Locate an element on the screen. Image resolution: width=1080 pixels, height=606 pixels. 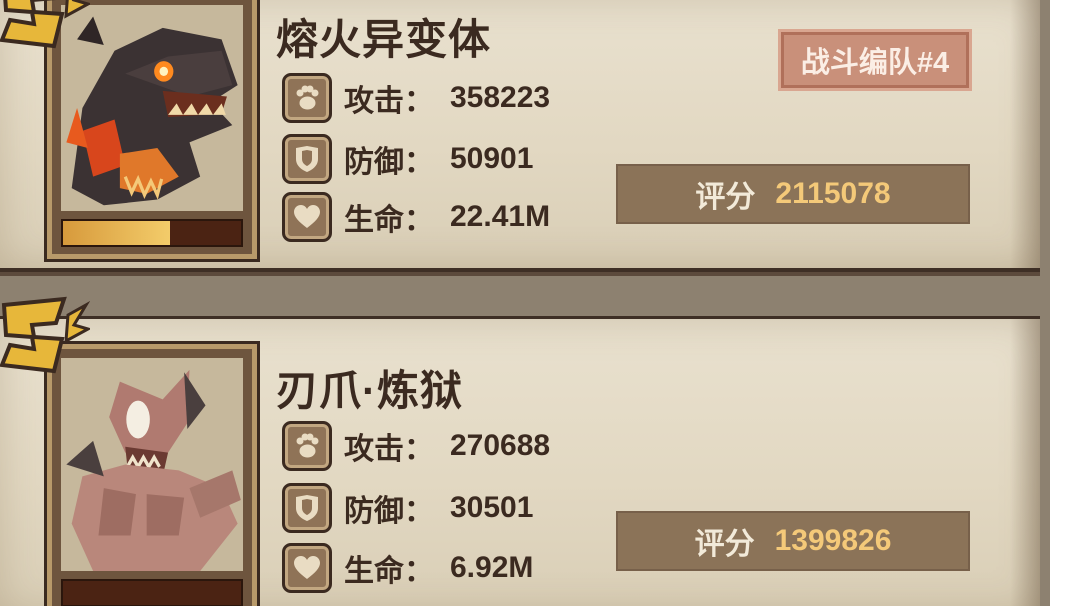
stat-row-defense: 防御： 50901 is located at coordinates (407, 159).